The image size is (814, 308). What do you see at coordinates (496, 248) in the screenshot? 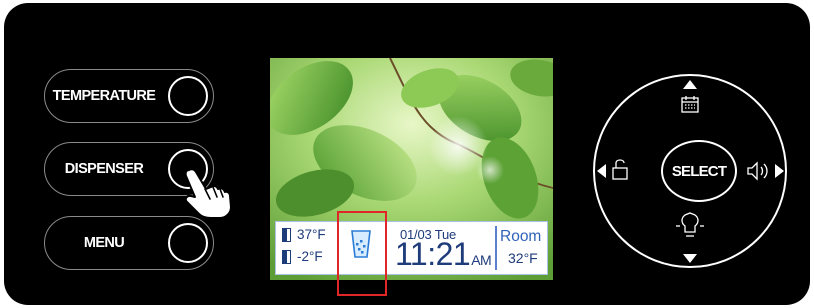
I see `divider` at bounding box center [496, 248].